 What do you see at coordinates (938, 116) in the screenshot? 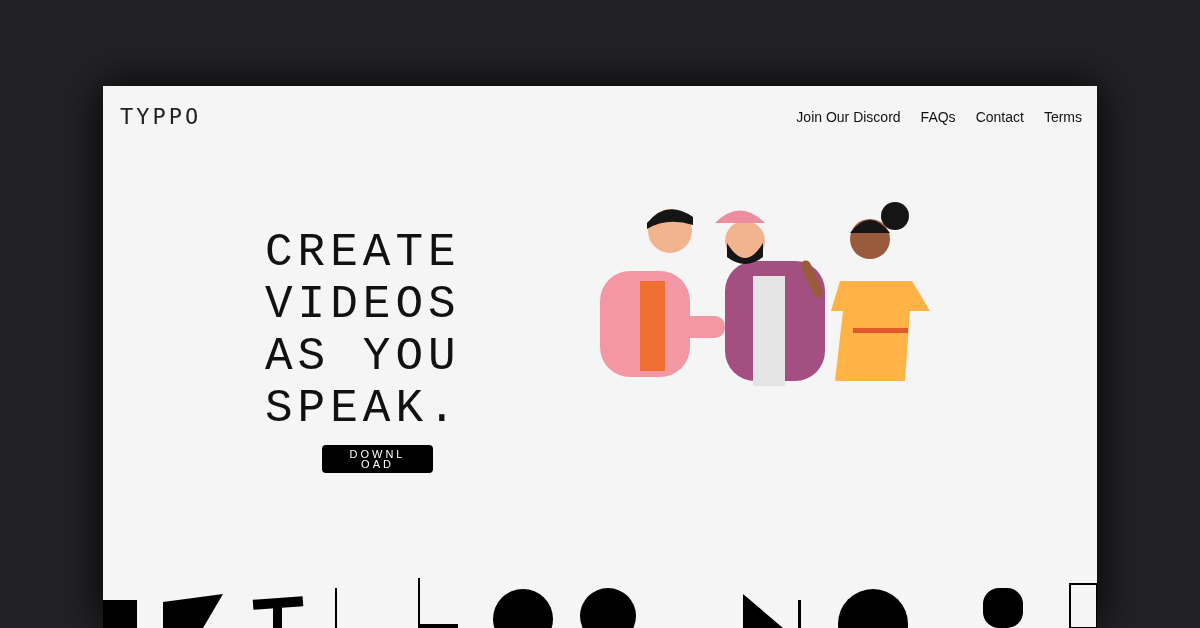
I see `nav-link: FAQs` at bounding box center [938, 116].